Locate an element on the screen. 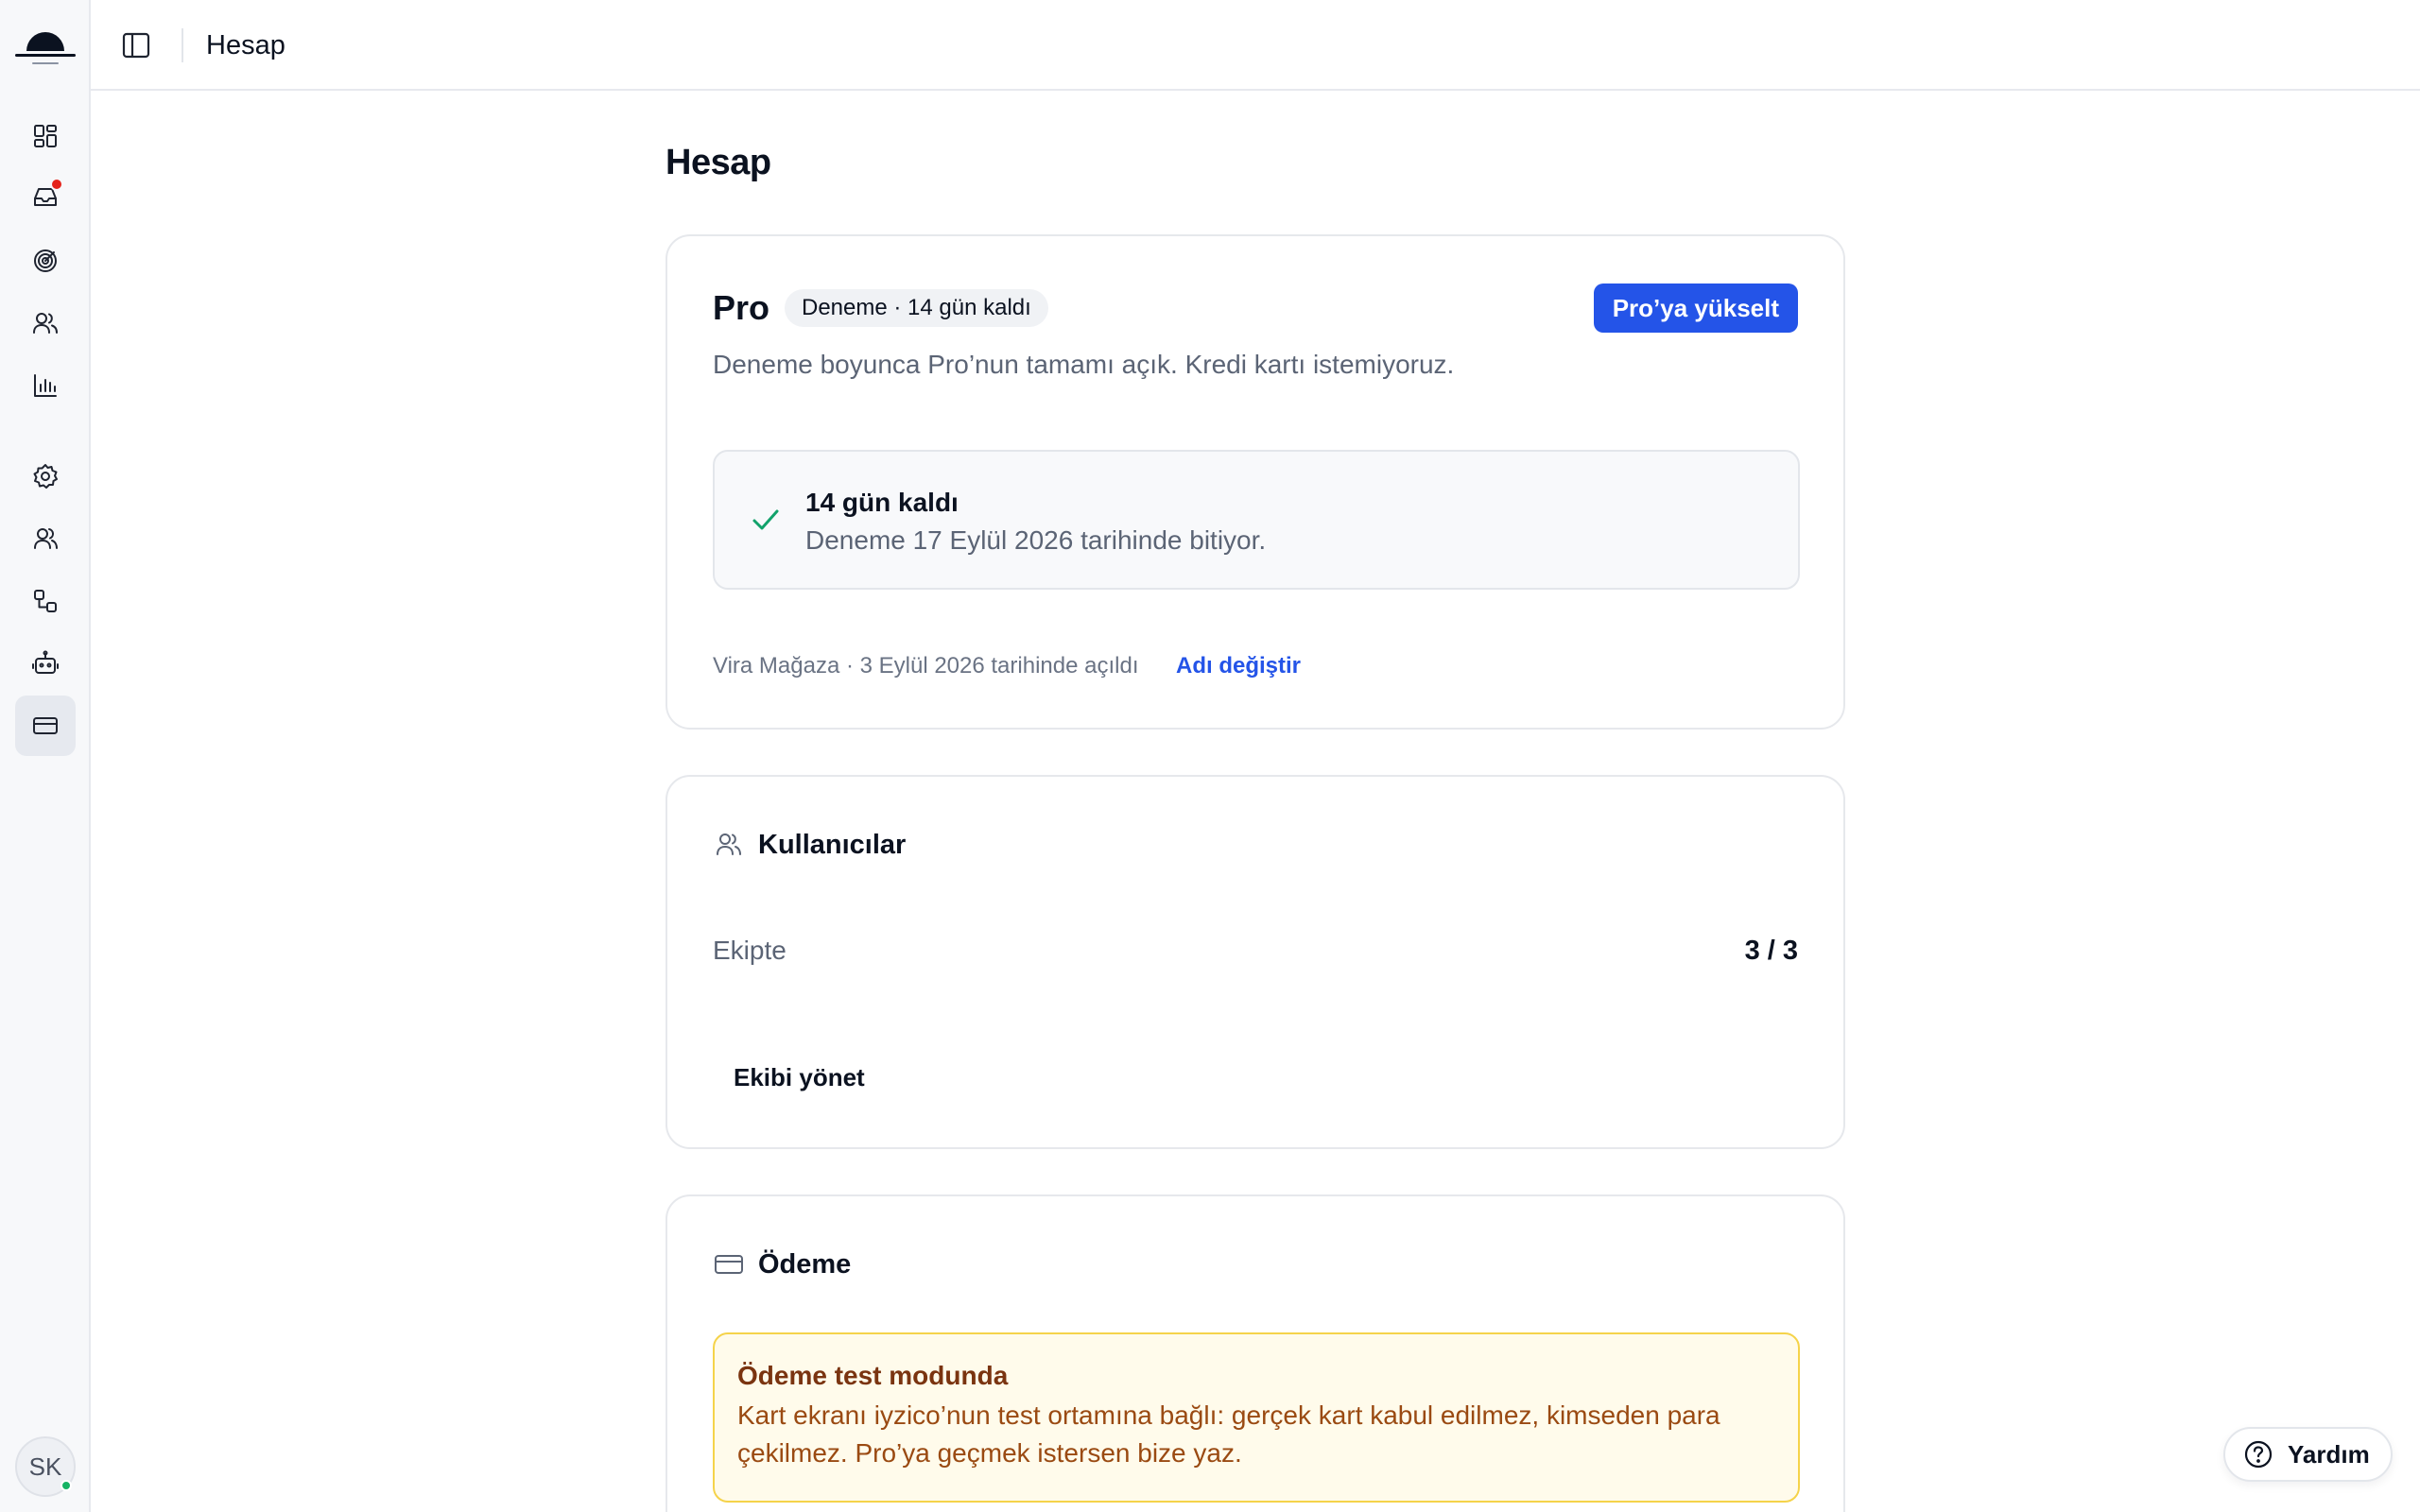  payment-header: Ödeme is located at coordinates (782, 1264).